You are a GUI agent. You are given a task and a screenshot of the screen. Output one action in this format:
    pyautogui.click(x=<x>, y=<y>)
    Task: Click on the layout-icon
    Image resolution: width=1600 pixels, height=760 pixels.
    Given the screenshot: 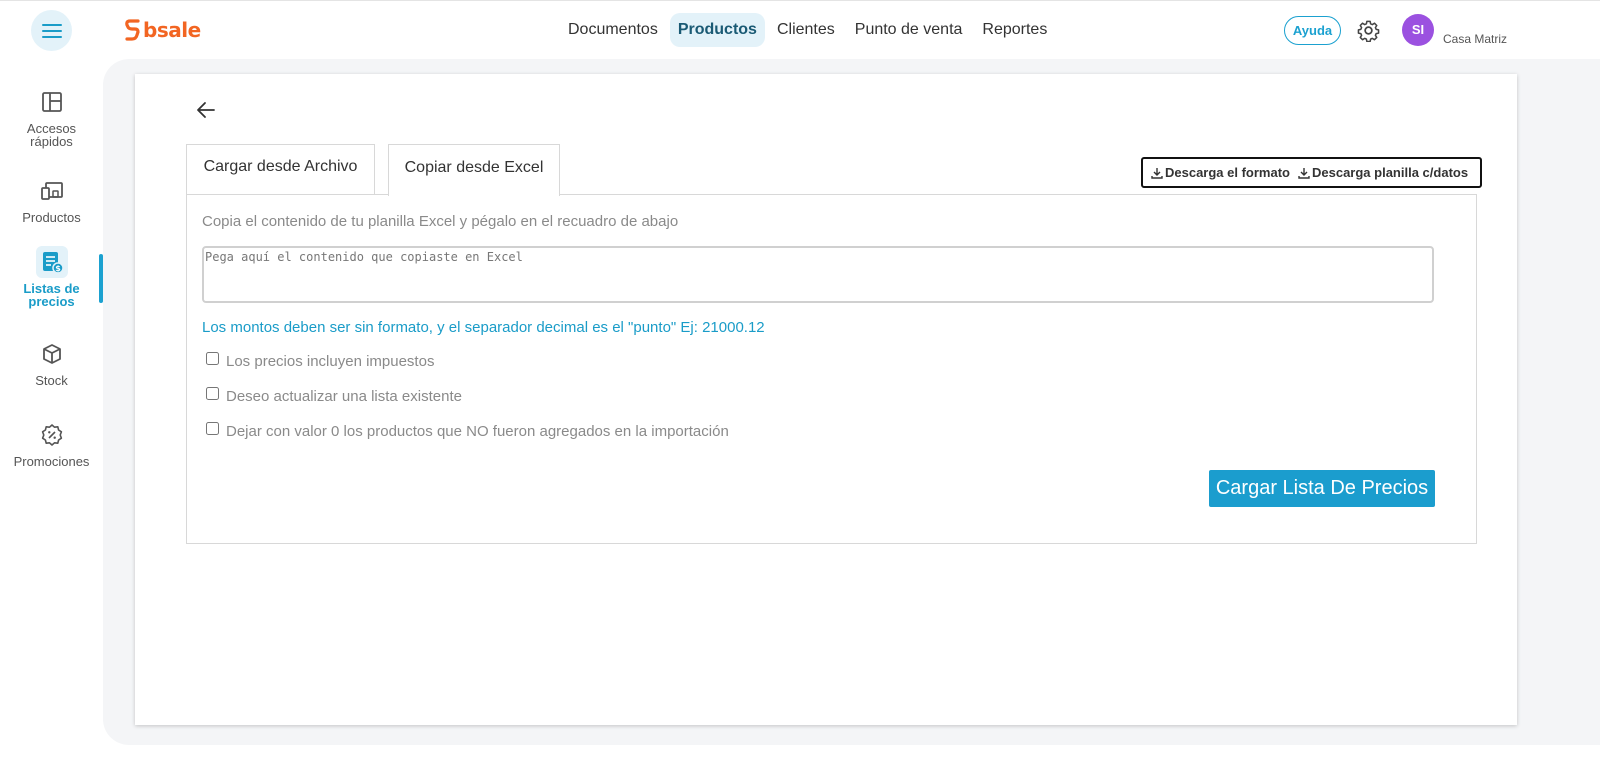 What is the action you would take?
    pyautogui.click(x=51, y=102)
    